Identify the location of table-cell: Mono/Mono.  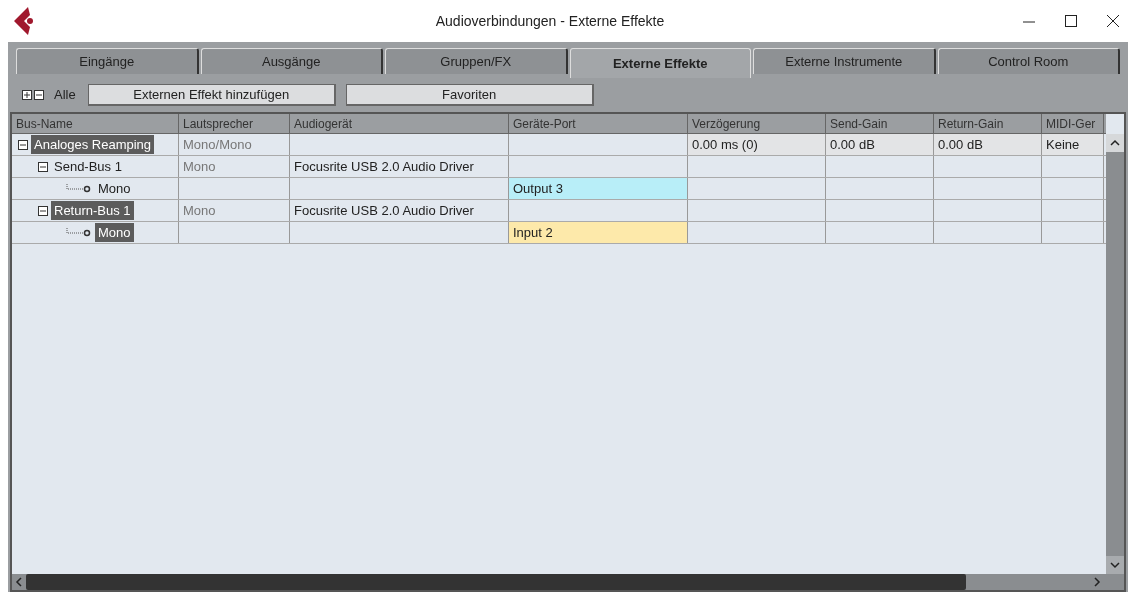
(234, 144).